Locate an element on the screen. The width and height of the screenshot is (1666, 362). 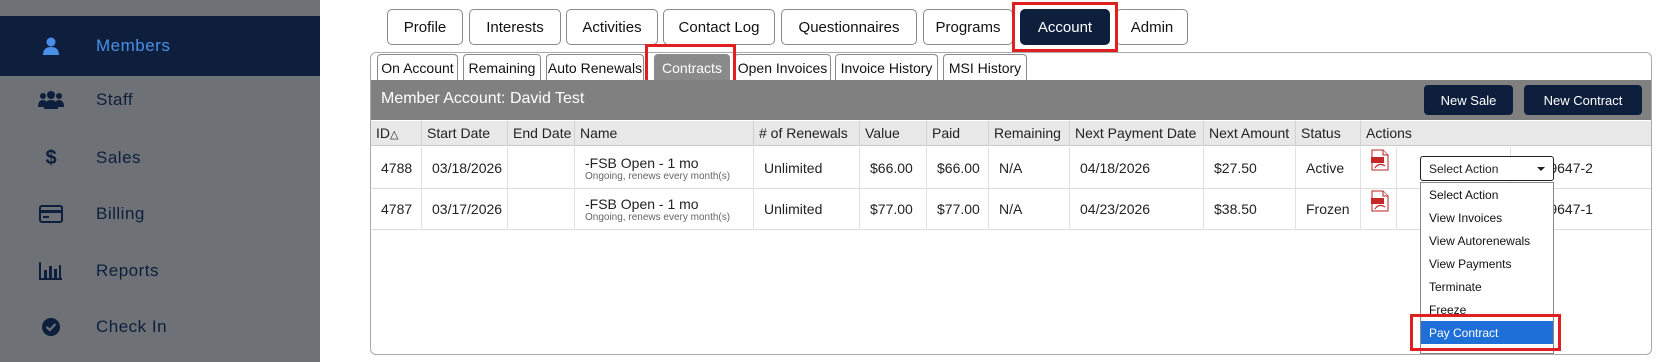
sidebar-item-label: Sales is located at coordinates (119, 157).